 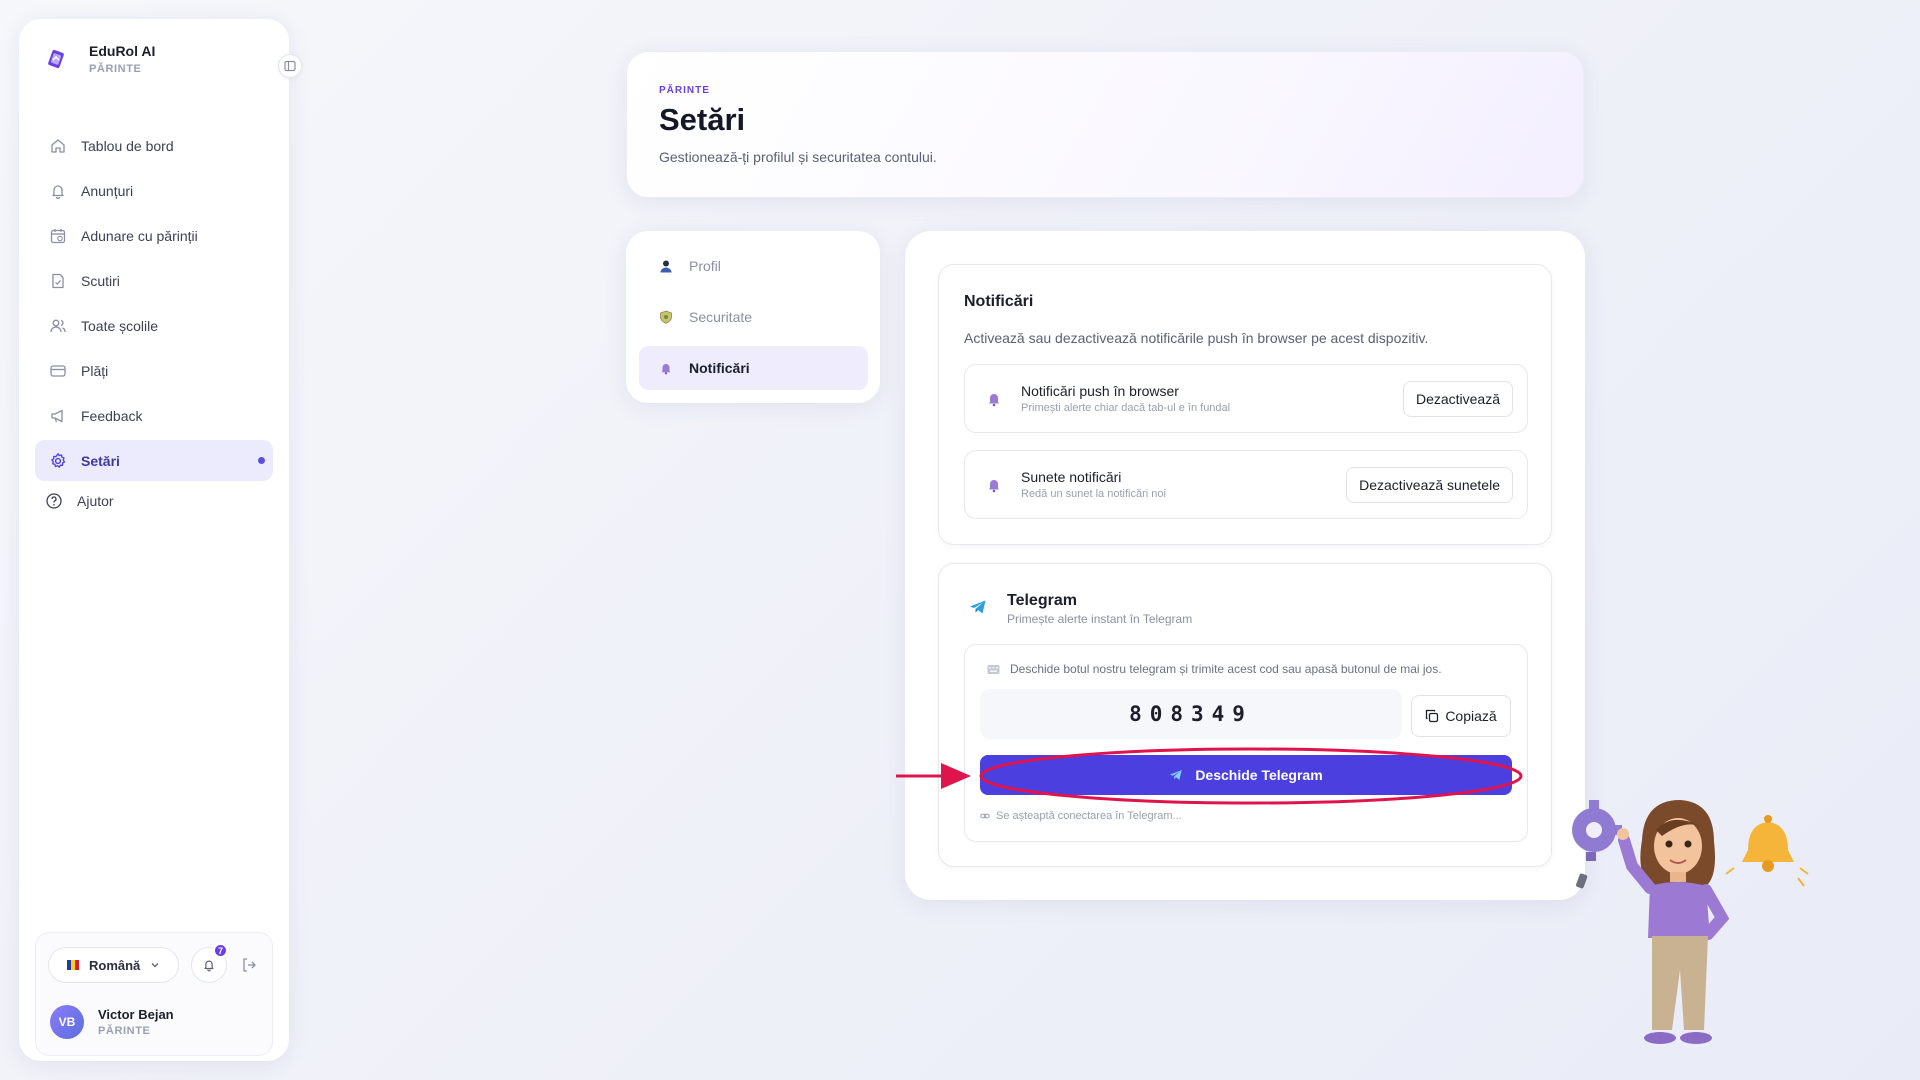 I want to click on tab-notifications: Notificări, so click(x=753, y=368).